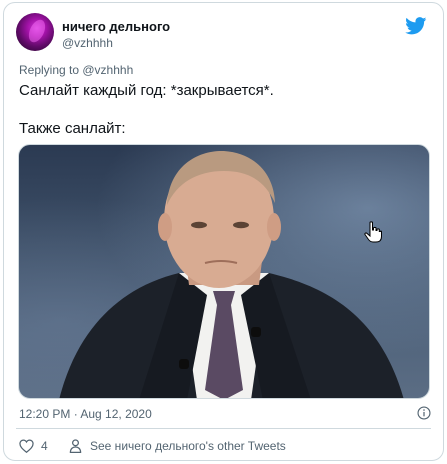  Describe the element at coordinates (44, 446) in the screenshot. I see `like-count: 4` at that location.